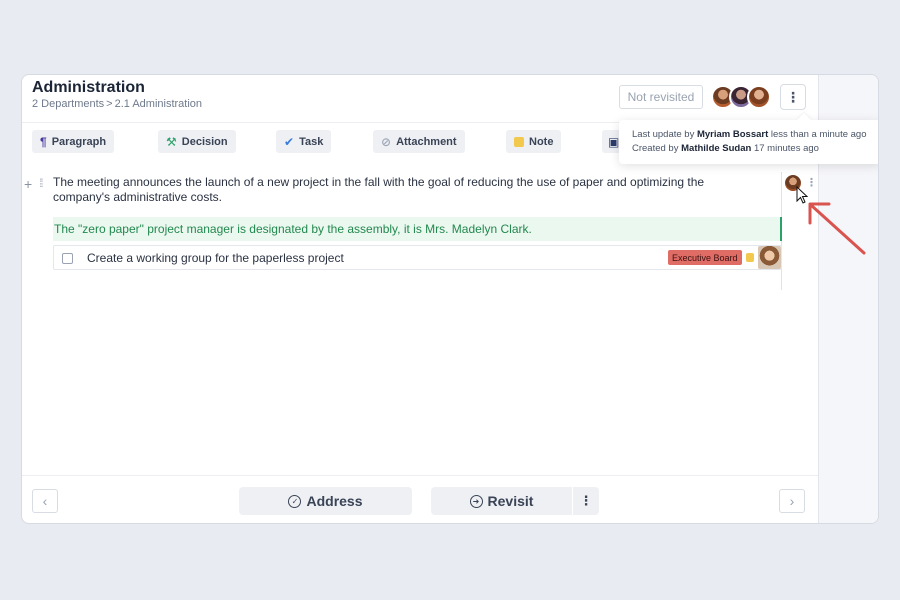  I want to click on next-button: ›, so click(792, 501).